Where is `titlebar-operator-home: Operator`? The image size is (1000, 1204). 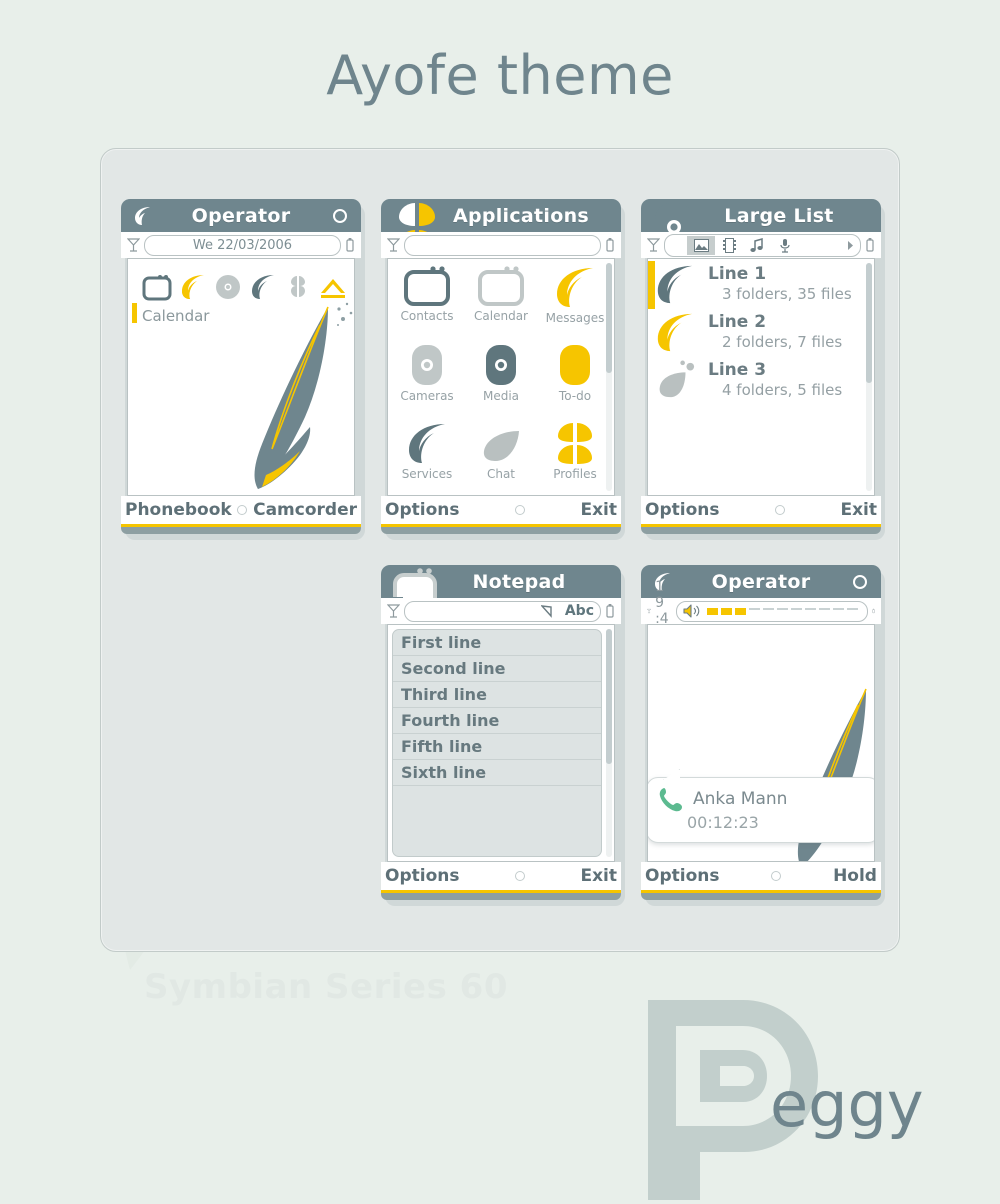 titlebar-operator-home: Operator is located at coordinates (241, 218).